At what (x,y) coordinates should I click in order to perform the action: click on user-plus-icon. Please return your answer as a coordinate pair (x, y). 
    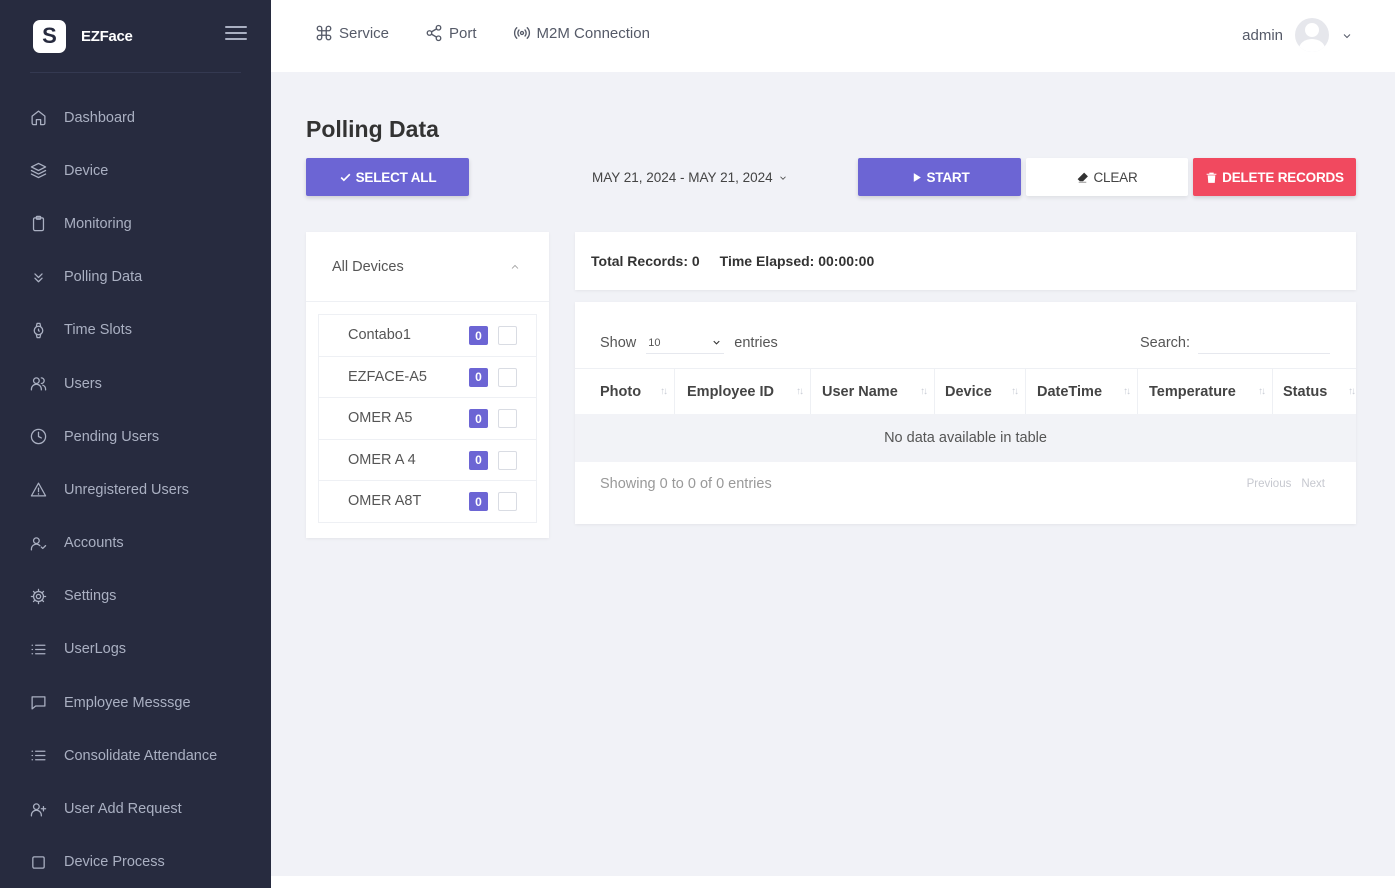
    Looking at the image, I should click on (38, 809).